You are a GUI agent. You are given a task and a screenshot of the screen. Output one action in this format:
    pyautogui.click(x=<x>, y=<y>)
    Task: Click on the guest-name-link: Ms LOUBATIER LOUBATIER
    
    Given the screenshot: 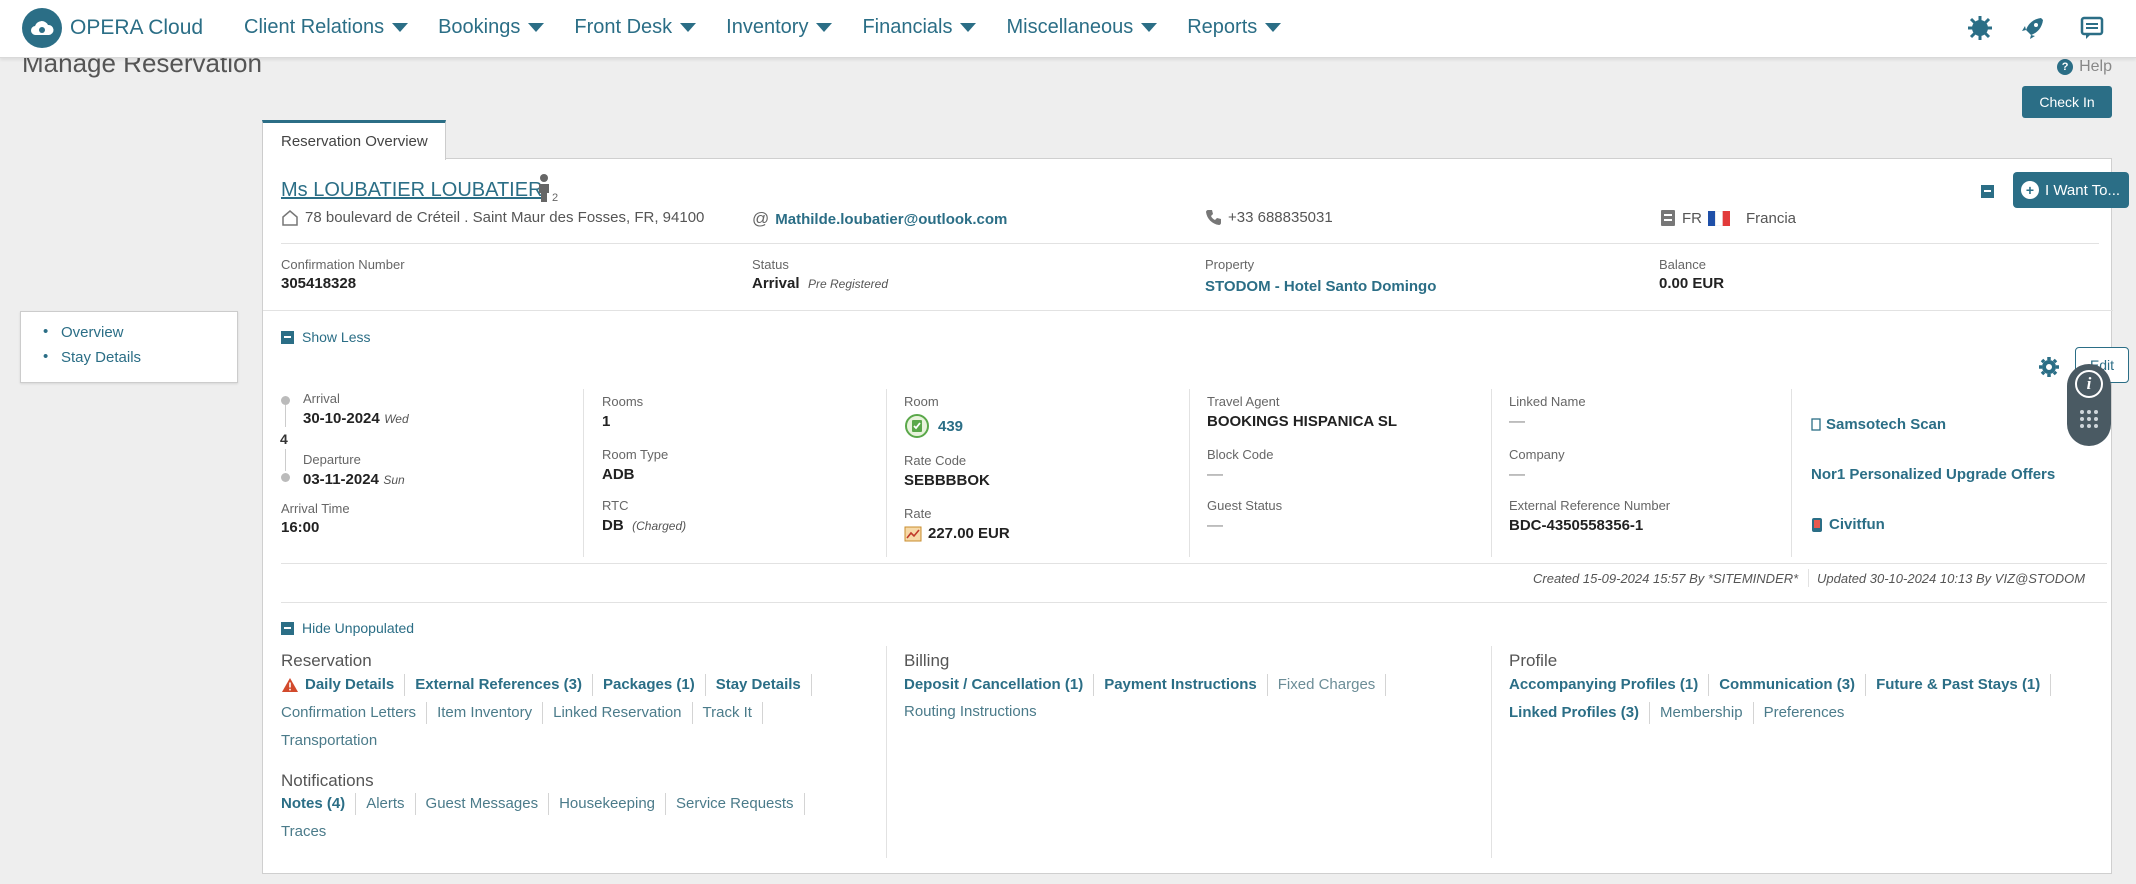 What is the action you would take?
    pyautogui.click(x=412, y=190)
    